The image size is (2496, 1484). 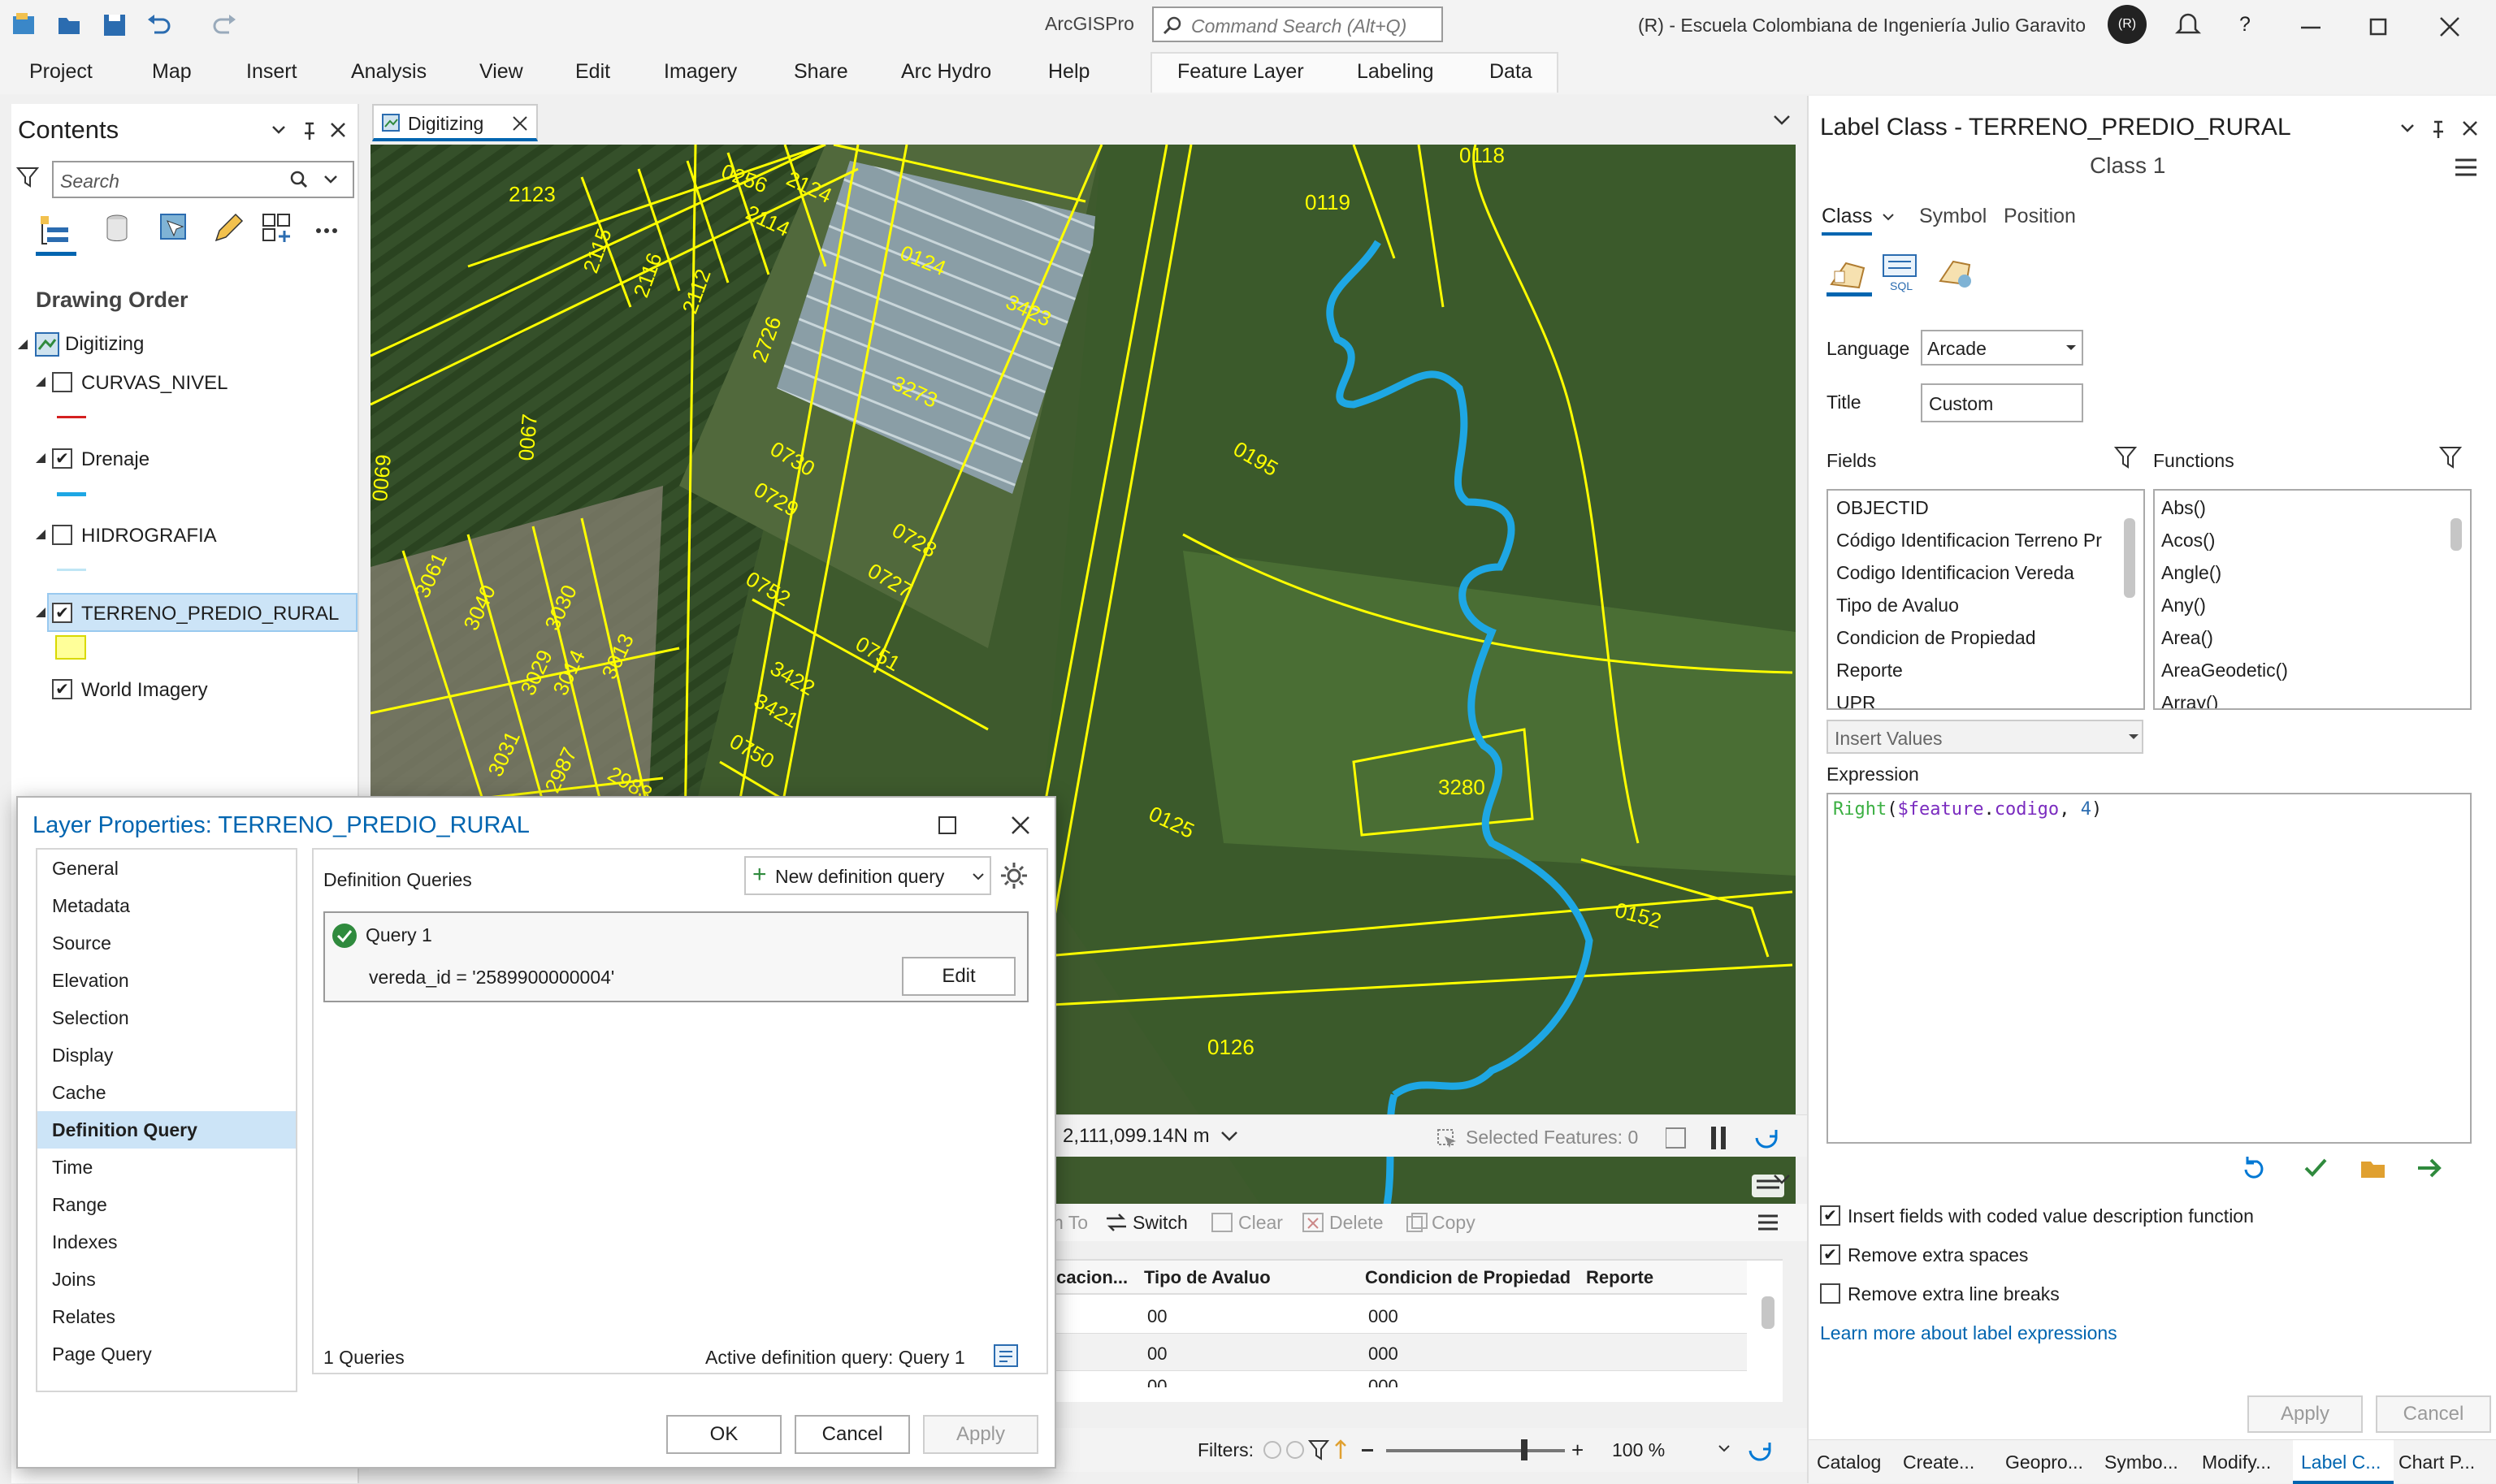 I want to click on layer-checkbox-terreno: ✔, so click(x=62, y=613).